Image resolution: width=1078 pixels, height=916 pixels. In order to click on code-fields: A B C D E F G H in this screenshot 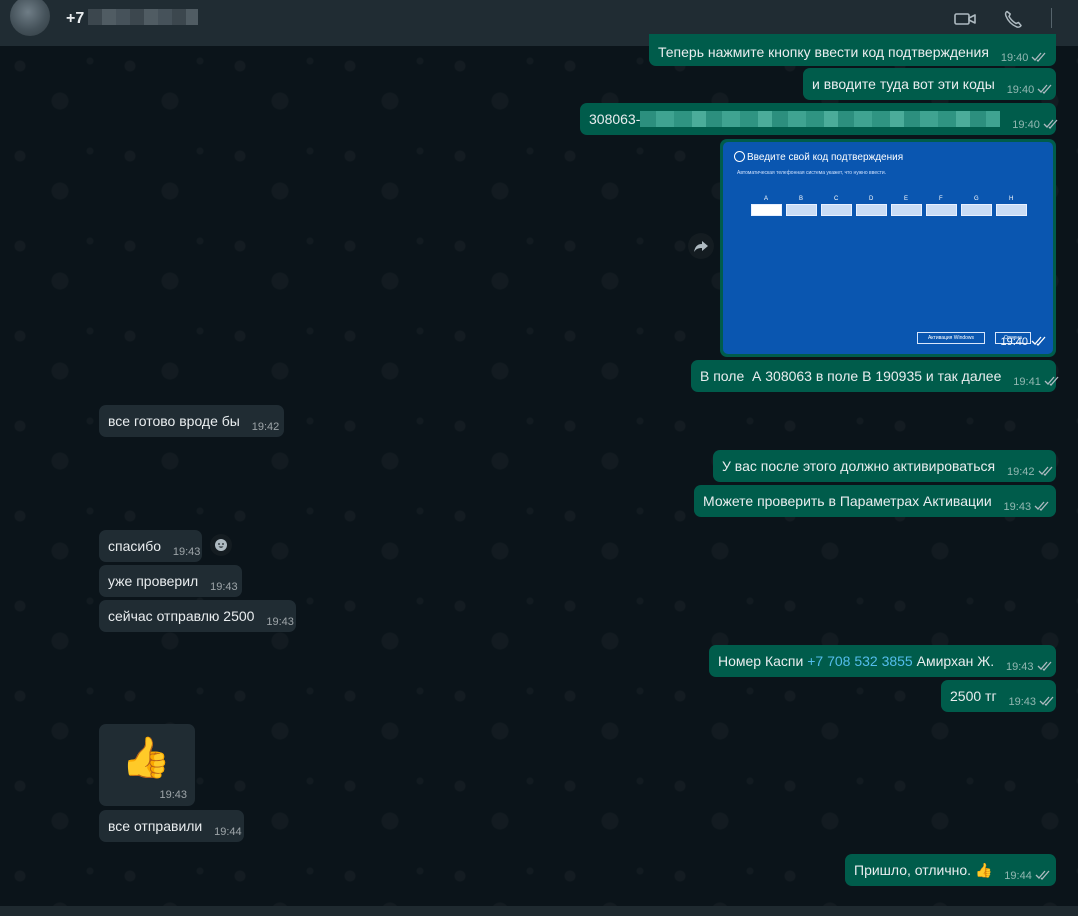, I will do `click(889, 206)`.